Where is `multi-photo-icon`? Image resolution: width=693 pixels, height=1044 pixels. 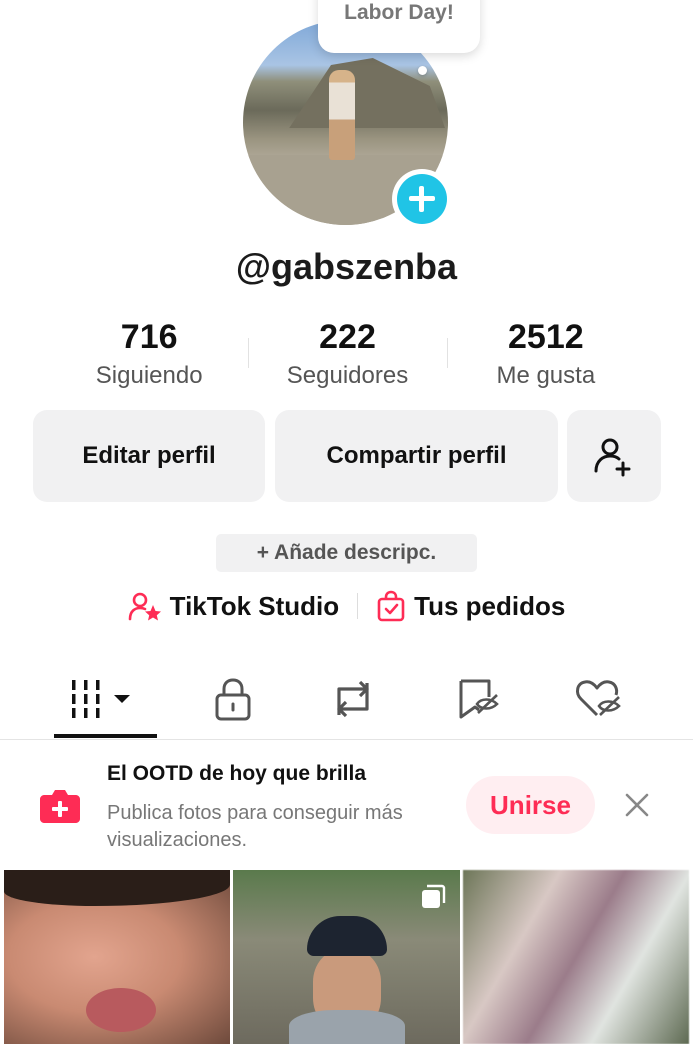 multi-photo-icon is located at coordinates (433, 896).